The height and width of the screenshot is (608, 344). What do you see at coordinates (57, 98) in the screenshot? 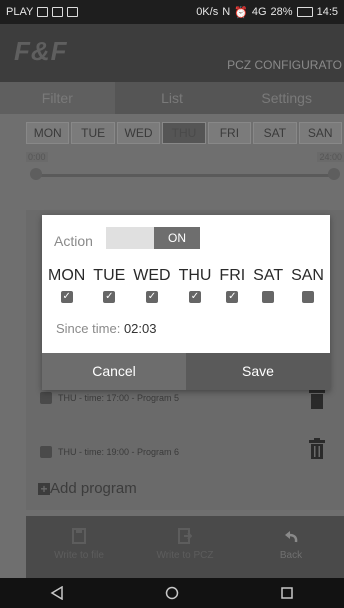
I see `tab-filter: Filter` at bounding box center [57, 98].